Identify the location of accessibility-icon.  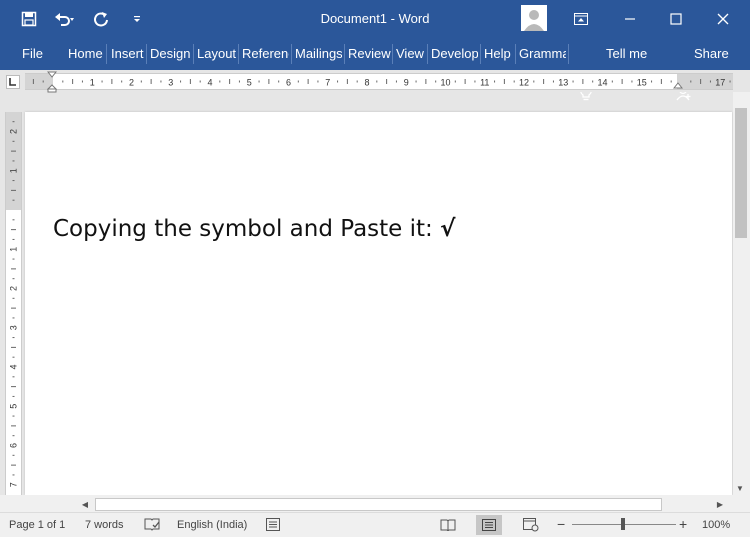
(273, 524).